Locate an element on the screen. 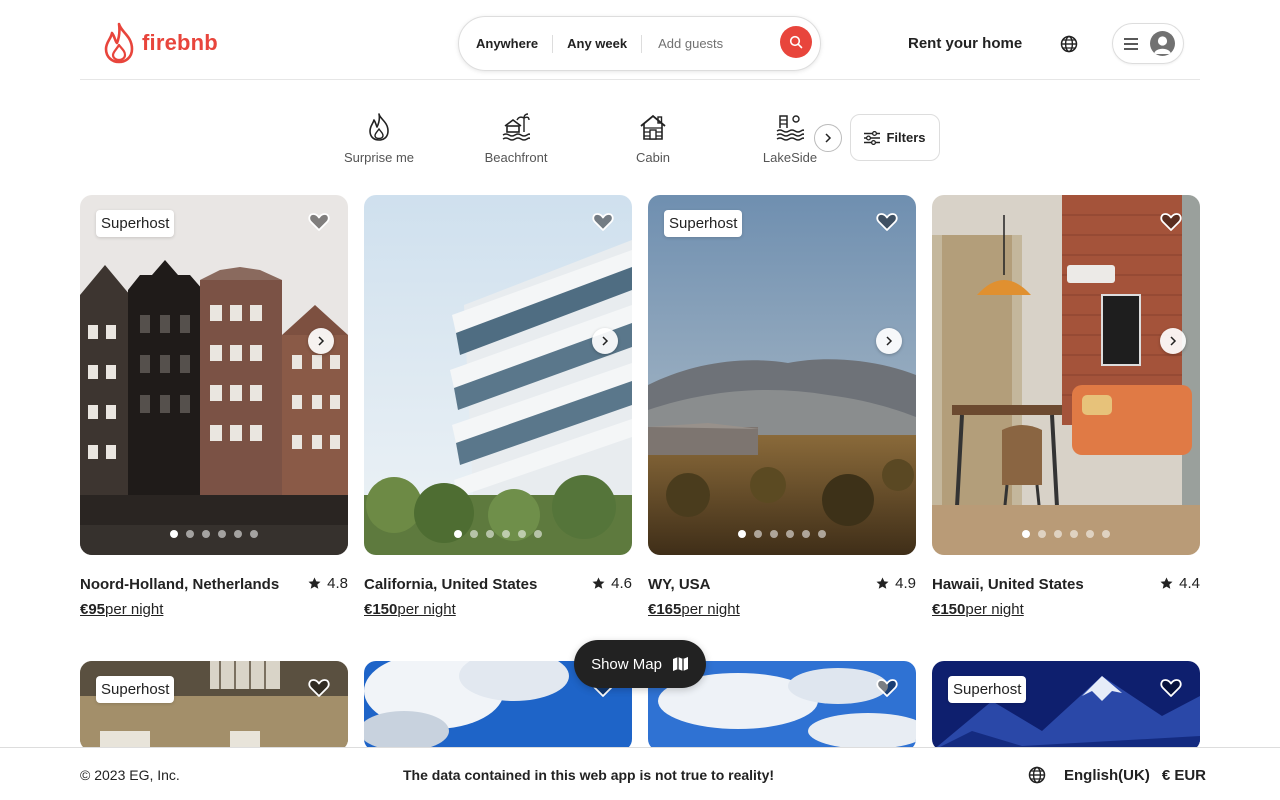  category-cabin: Cabin is located at coordinates (653, 138).